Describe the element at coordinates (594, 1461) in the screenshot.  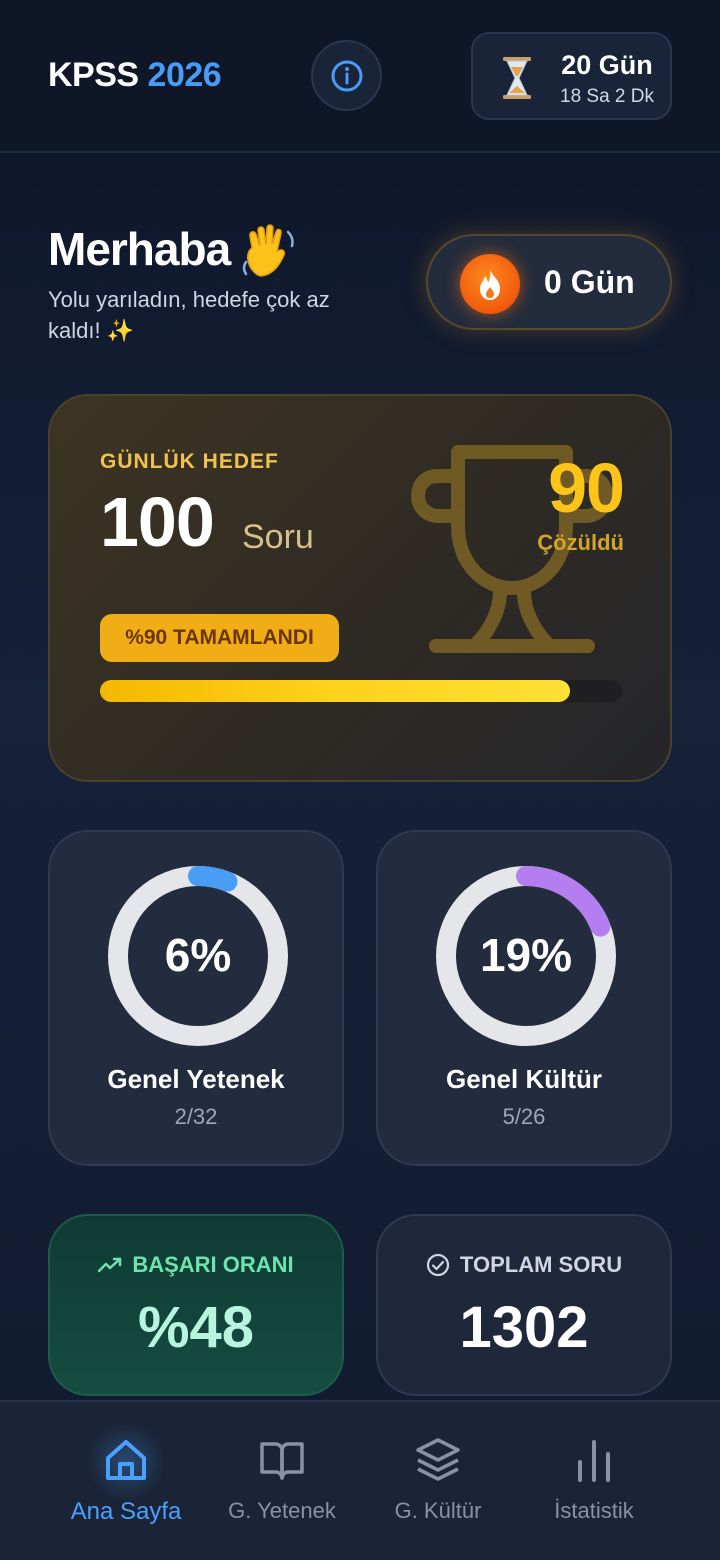
I see `bar-chart-icon` at that location.